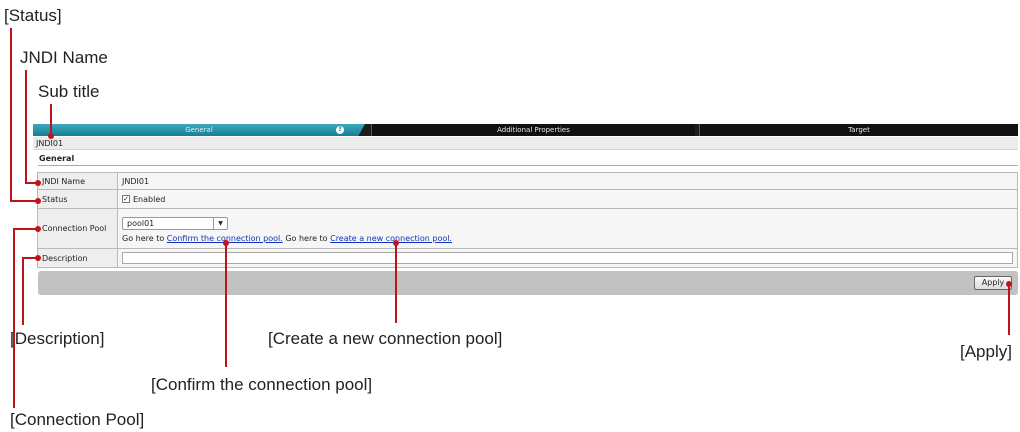 This screenshot has width=1020, height=432. I want to click on go-here-text-1: Go here to, so click(144, 238).